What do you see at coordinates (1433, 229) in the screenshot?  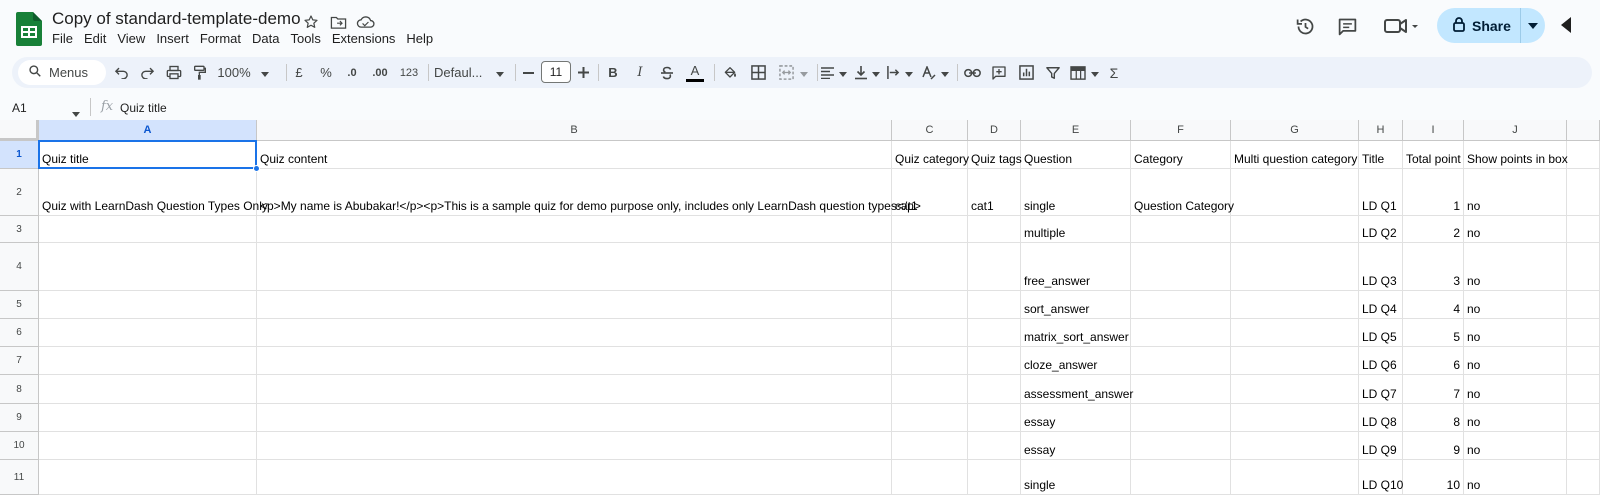 I see `cell-i3: 2` at bounding box center [1433, 229].